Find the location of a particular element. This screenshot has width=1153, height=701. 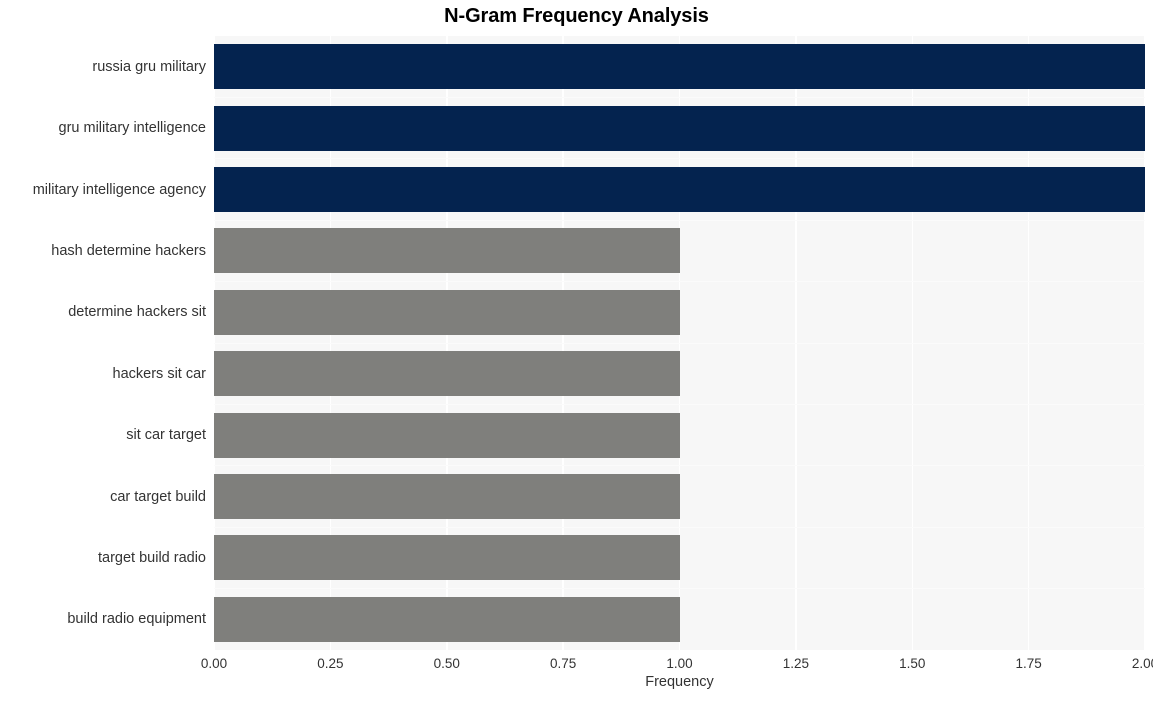

y-axis-tick-label: gru military intelligence is located at coordinates (132, 128).